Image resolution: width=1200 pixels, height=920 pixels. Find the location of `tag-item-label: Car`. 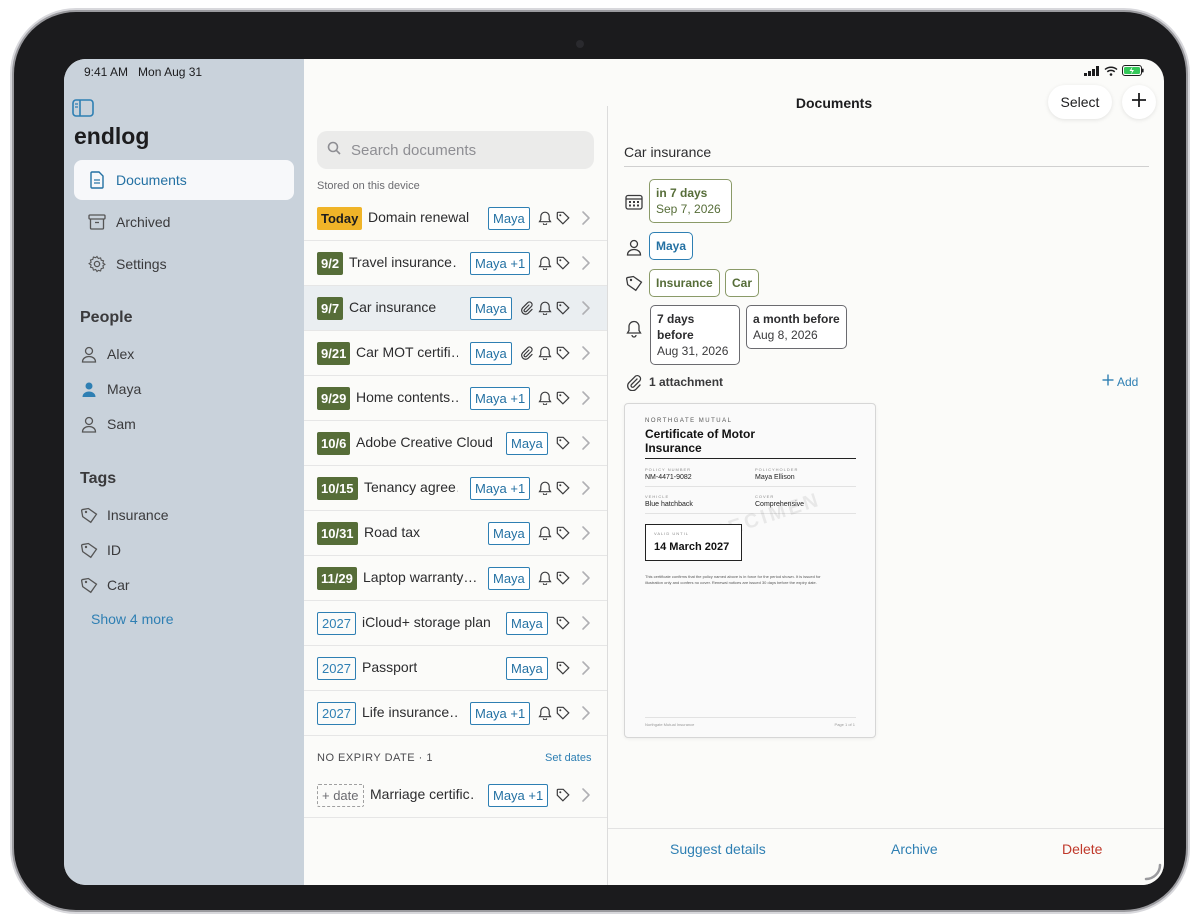

tag-item-label: Car is located at coordinates (118, 585).